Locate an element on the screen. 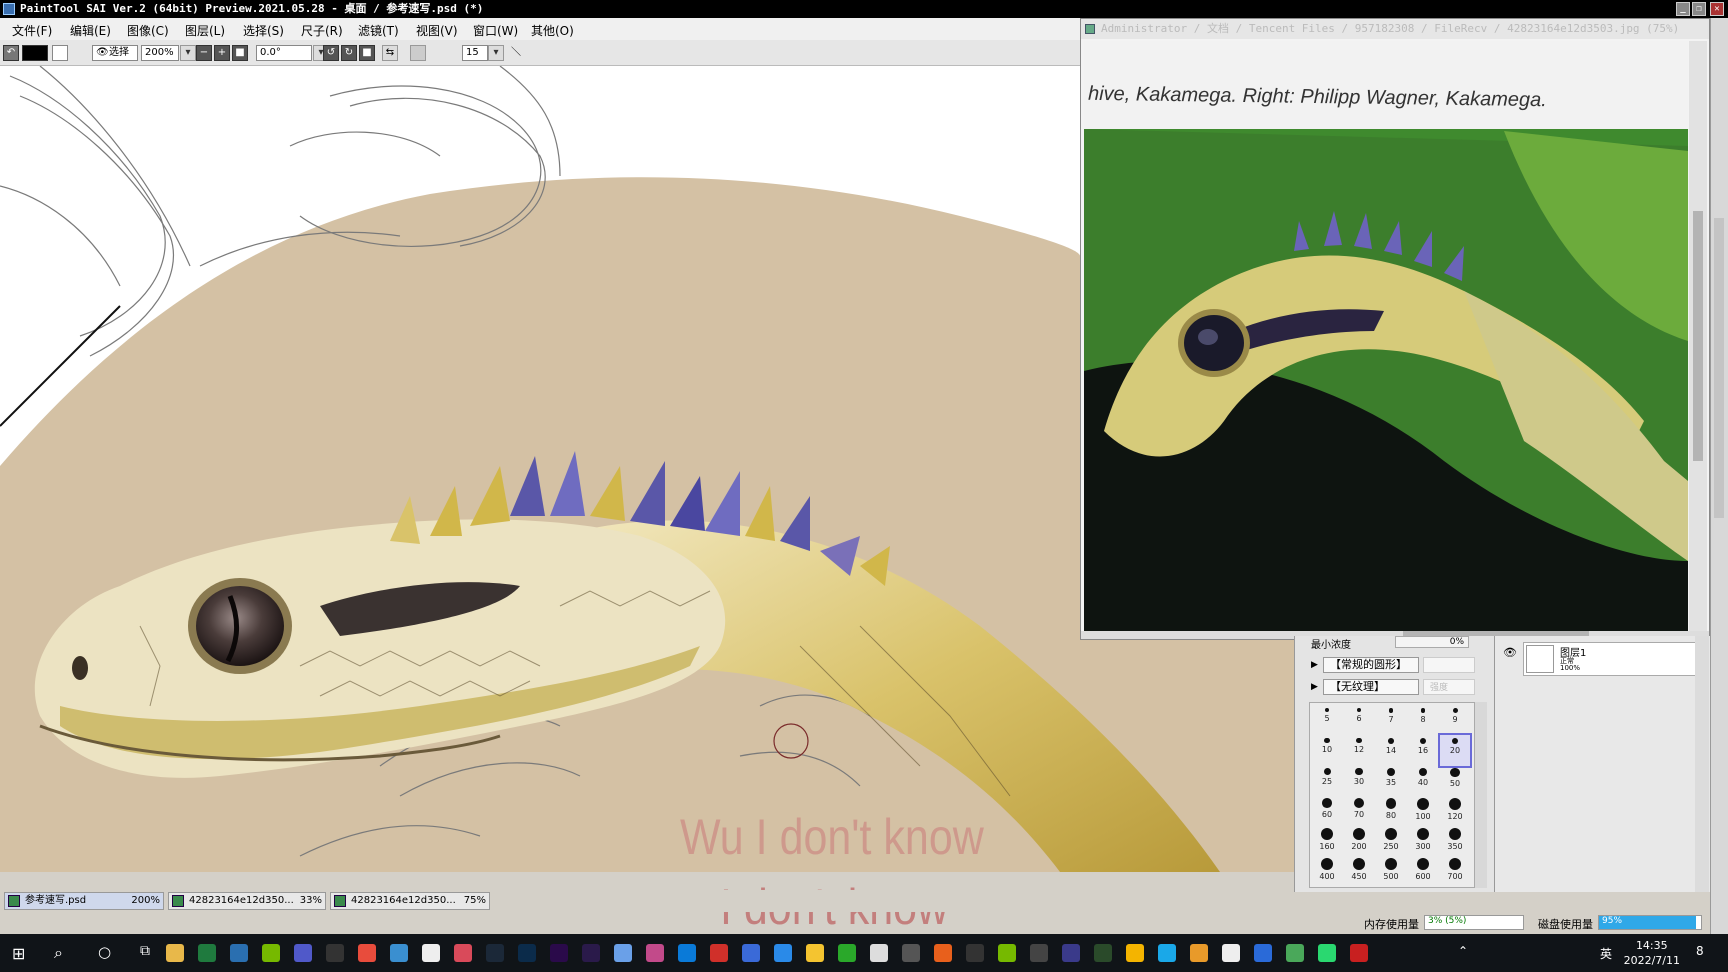 The height and width of the screenshot is (972, 1728). visibility-eye-icon: 👁 is located at coordinates (1510, 652).